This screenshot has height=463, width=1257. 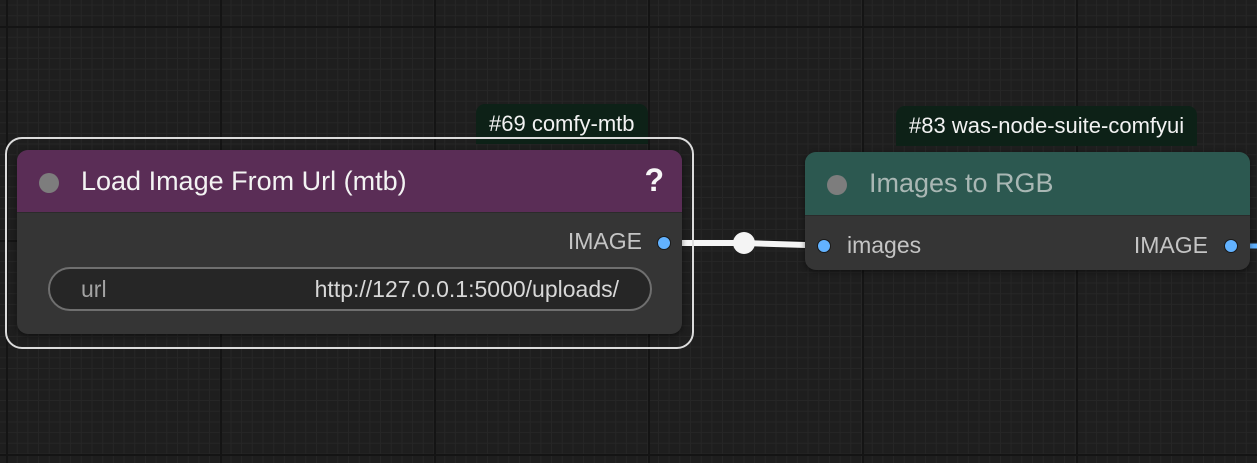 What do you see at coordinates (467, 289) in the screenshot?
I see `widget-value: http://127.0.0.1:5000/uploads/` at bounding box center [467, 289].